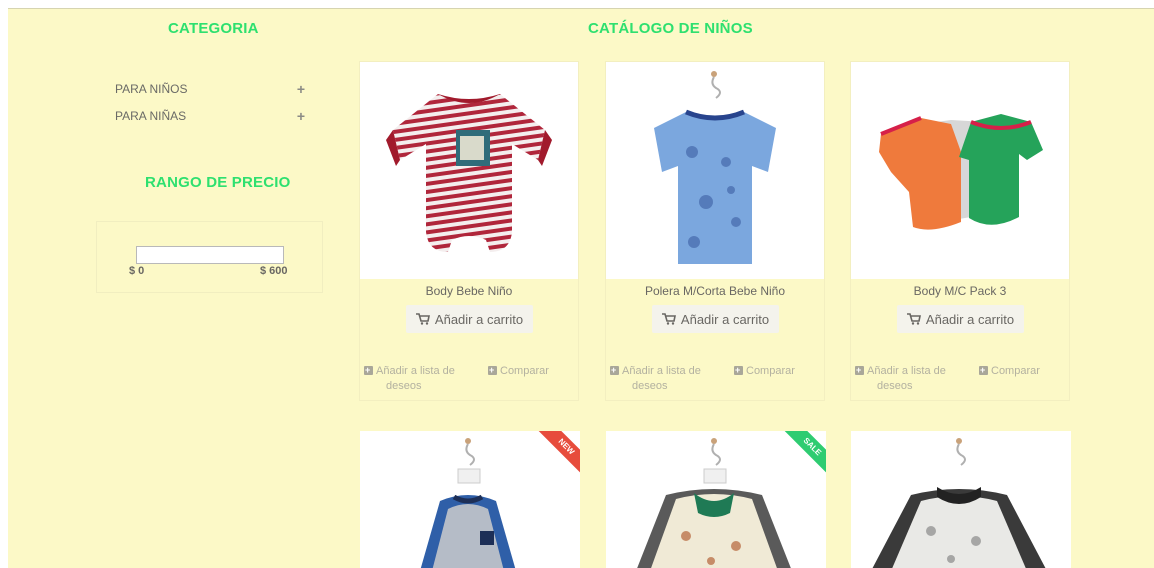 The width and height of the screenshot is (1154, 568). I want to click on product-image: SALE, so click(716, 499).